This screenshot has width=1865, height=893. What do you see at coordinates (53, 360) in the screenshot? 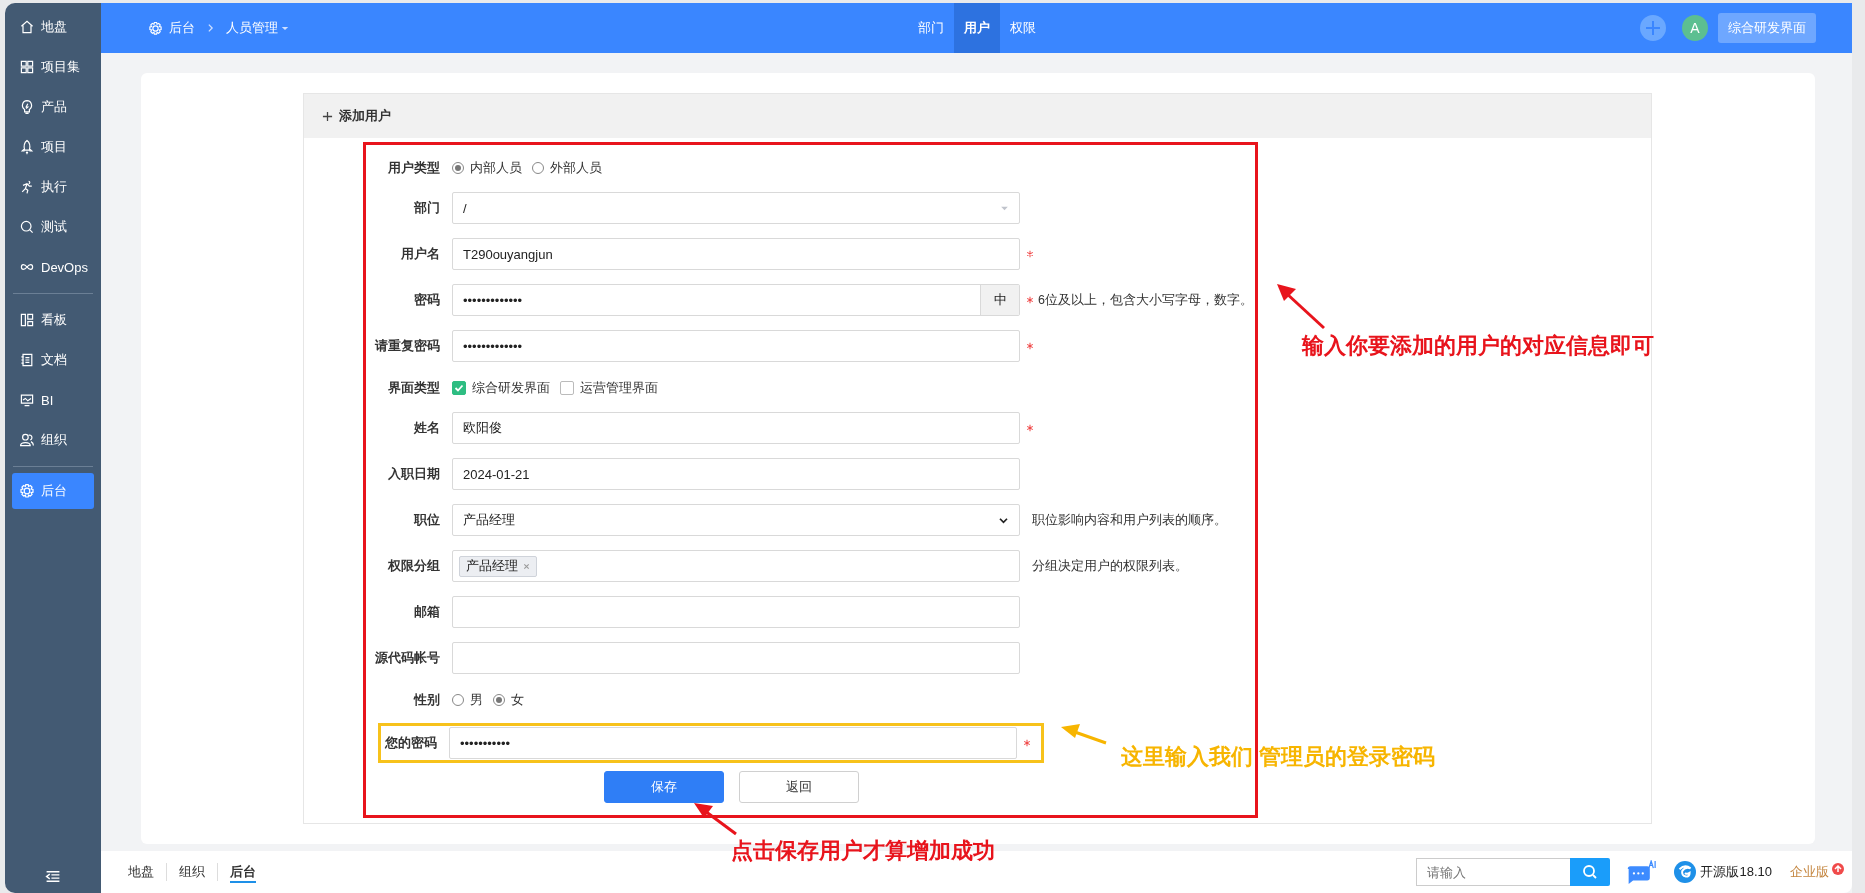
I see `sidebar-item: 文档` at bounding box center [53, 360].